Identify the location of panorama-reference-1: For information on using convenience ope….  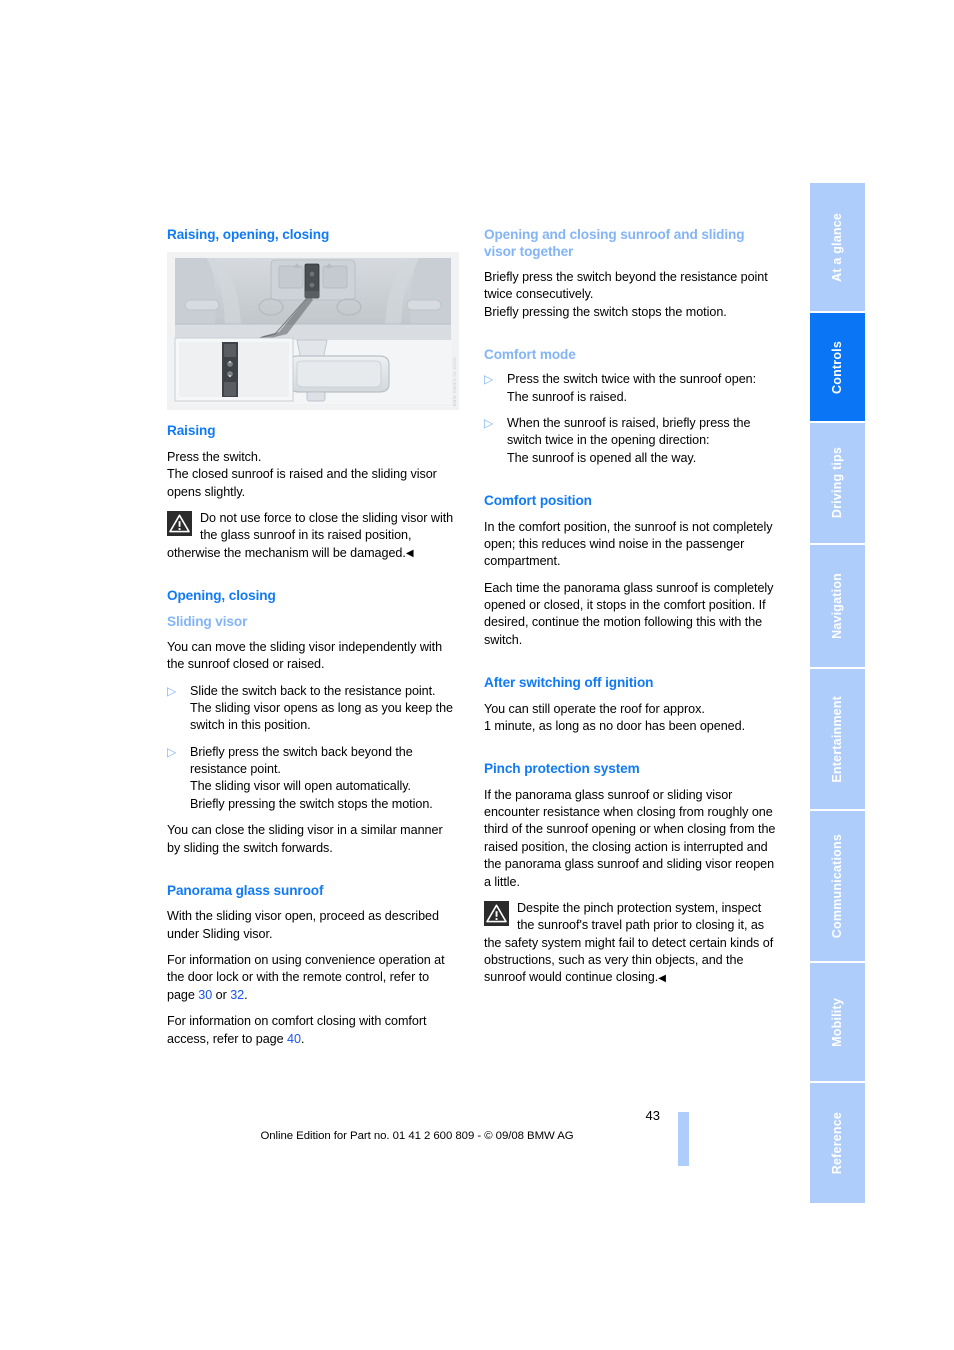
(313, 978).